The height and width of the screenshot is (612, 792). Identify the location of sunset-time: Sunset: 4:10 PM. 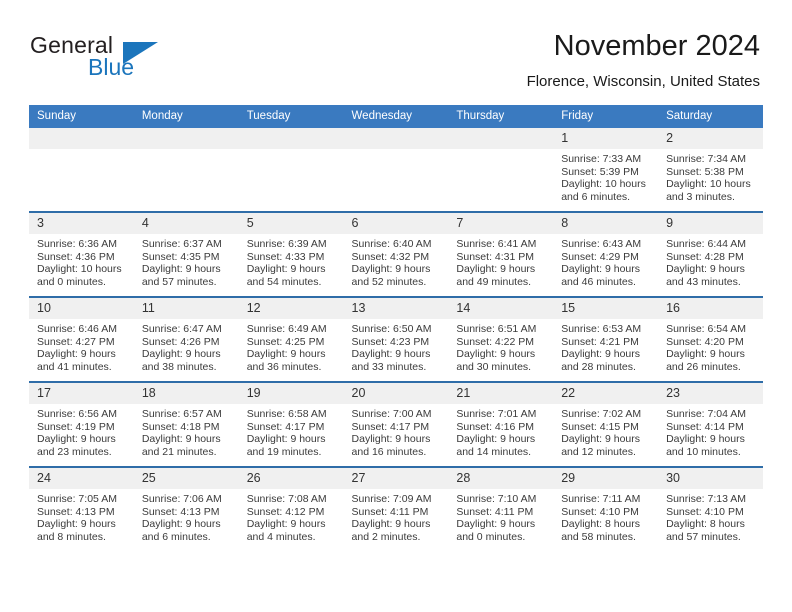
(600, 511).